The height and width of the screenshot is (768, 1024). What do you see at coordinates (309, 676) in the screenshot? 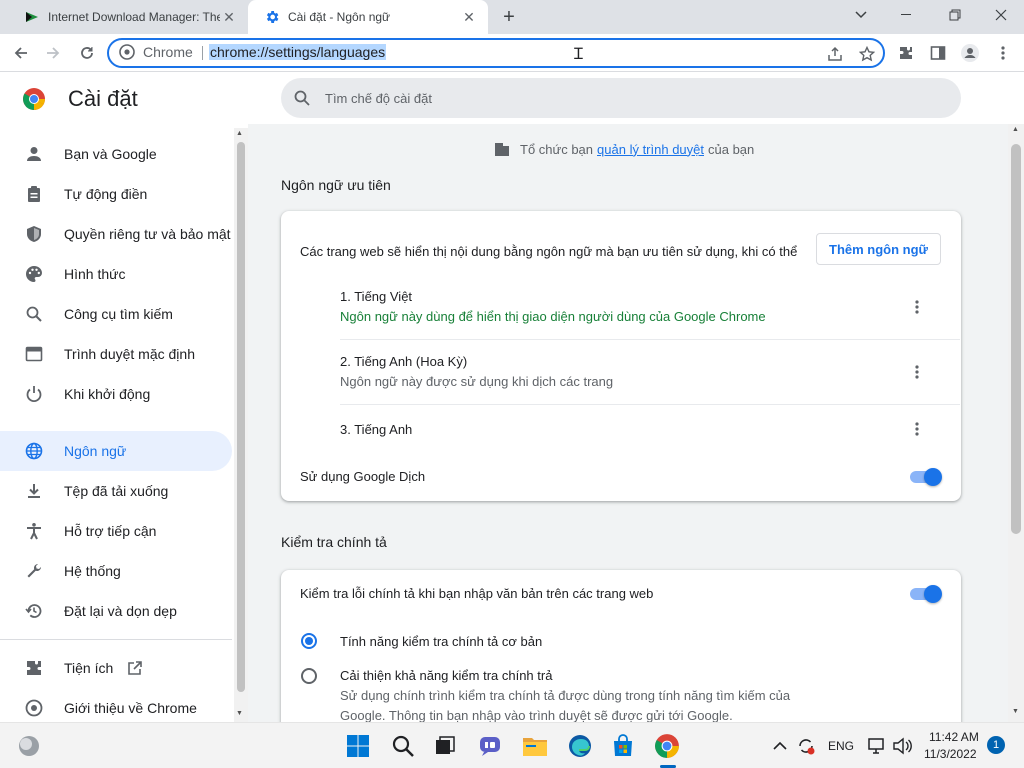
I see `enhanced-spell-check-radio` at bounding box center [309, 676].